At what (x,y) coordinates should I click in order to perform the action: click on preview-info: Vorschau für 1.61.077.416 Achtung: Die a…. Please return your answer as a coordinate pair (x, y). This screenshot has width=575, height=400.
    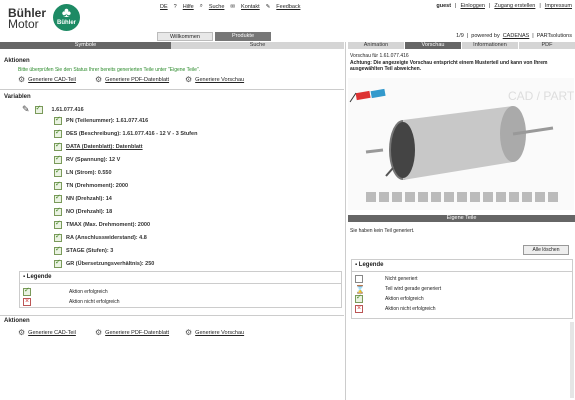
    Looking at the image, I should click on (461, 63).